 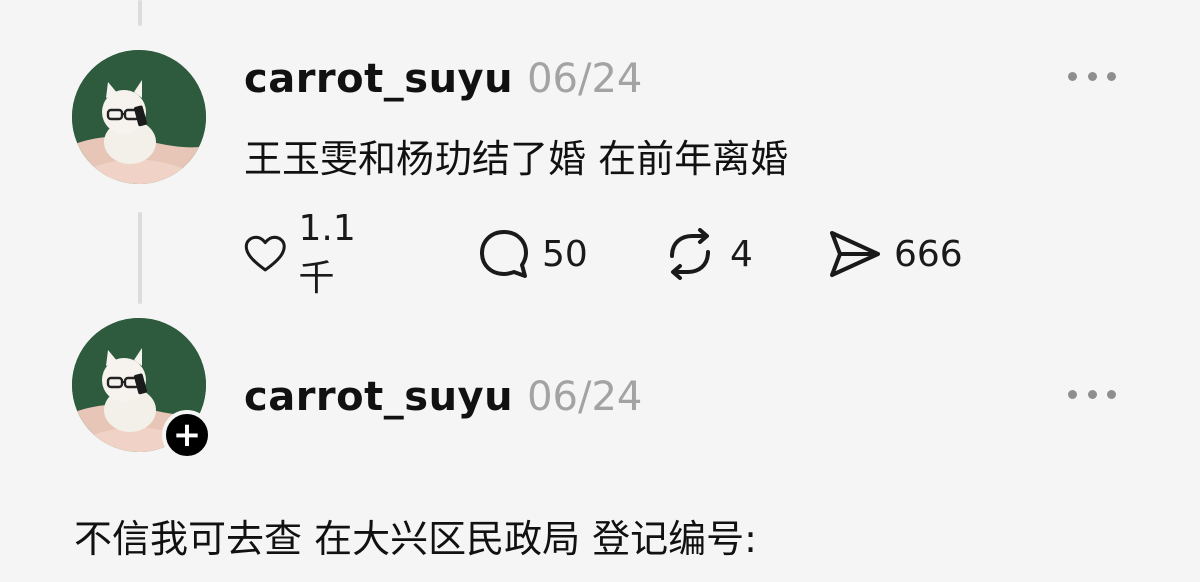 I want to click on comment-button: 50, so click(x=533, y=254).